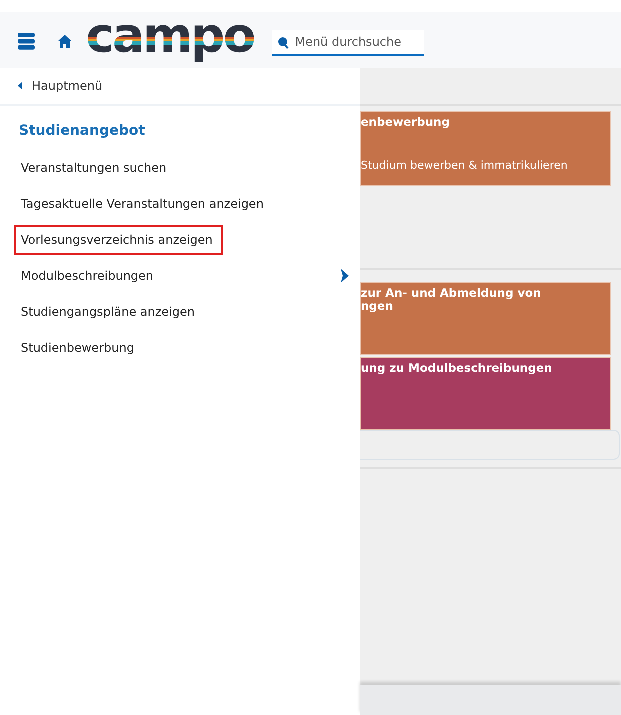 This screenshot has height=715, width=621. What do you see at coordinates (79, 348) in the screenshot?
I see `menu-item: Studienbewerbung` at bounding box center [79, 348].